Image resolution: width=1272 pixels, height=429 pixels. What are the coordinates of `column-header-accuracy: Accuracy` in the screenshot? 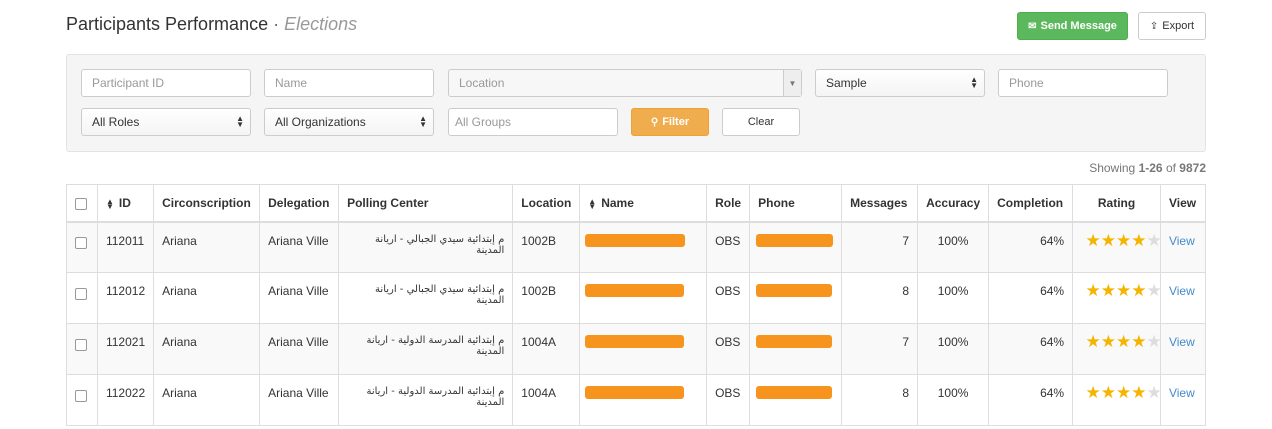 It's located at (953, 203).